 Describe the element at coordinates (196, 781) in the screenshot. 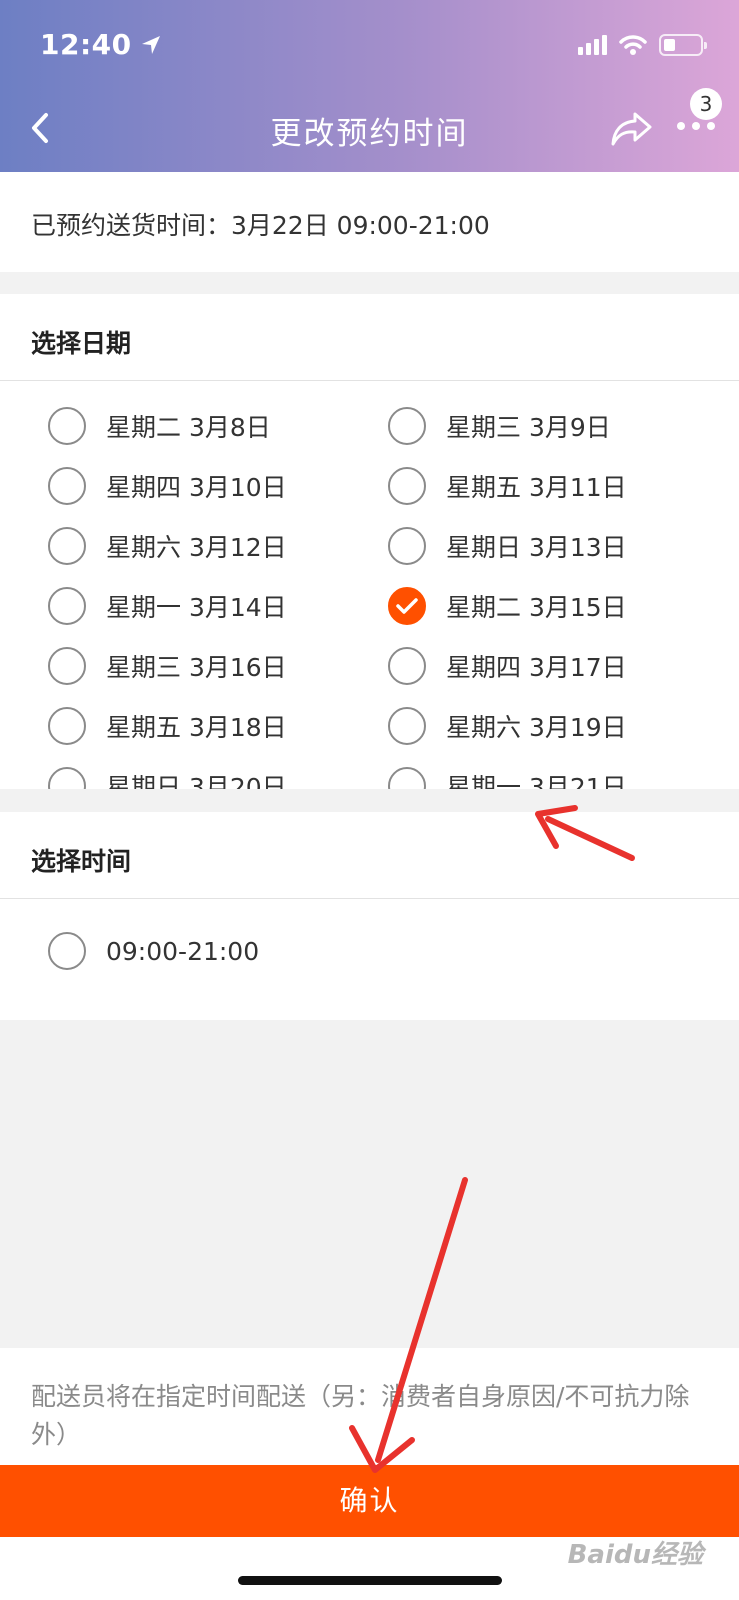

I see `date-option-label: 星期日 3月20日` at that location.